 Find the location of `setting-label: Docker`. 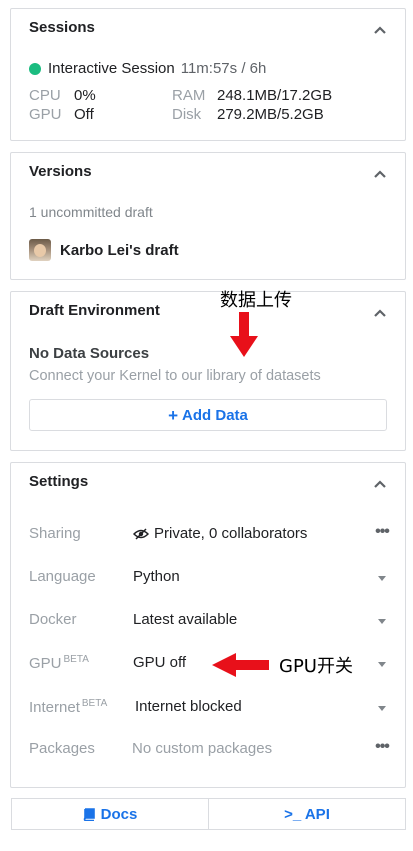

setting-label: Docker is located at coordinates (53, 619).